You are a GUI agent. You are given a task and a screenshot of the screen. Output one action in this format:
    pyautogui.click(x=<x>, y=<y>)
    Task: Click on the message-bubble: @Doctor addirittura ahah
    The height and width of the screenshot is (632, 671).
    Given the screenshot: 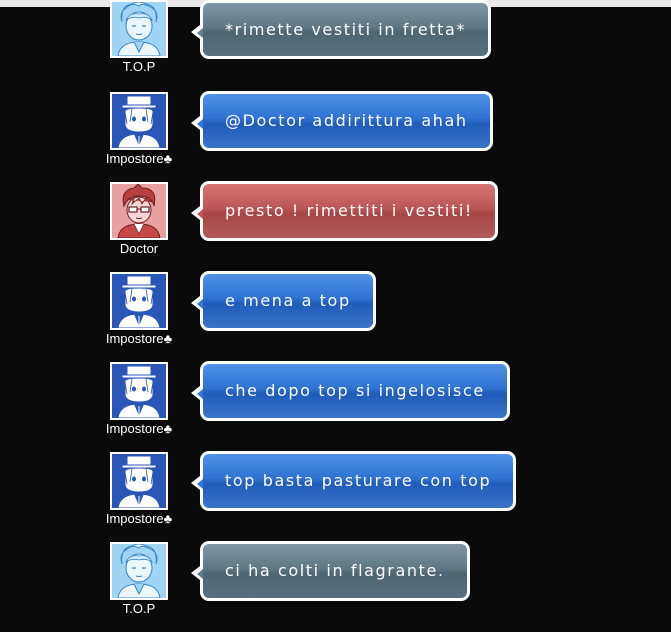 What is the action you would take?
    pyautogui.click(x=342, y=121)
    